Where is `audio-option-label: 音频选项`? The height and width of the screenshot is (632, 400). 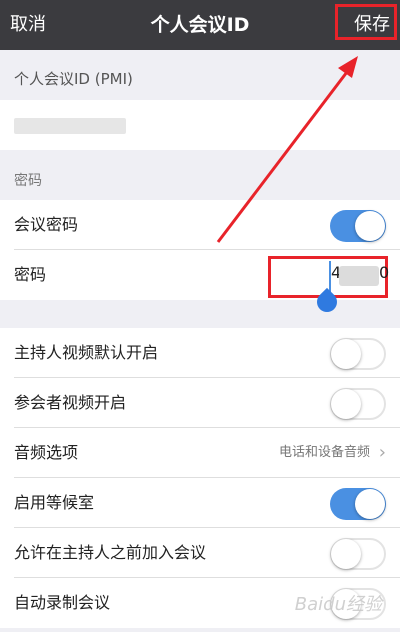
audio-option-label: 音频选项 is located at coordinates (46, 452).